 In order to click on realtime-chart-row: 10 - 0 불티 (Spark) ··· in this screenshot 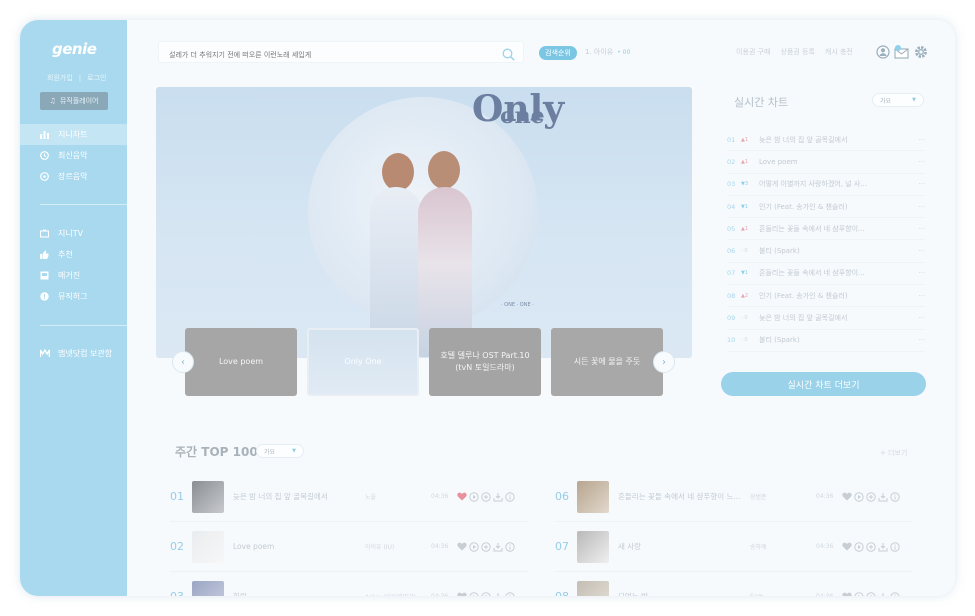, I will do `click(826, 341)`.